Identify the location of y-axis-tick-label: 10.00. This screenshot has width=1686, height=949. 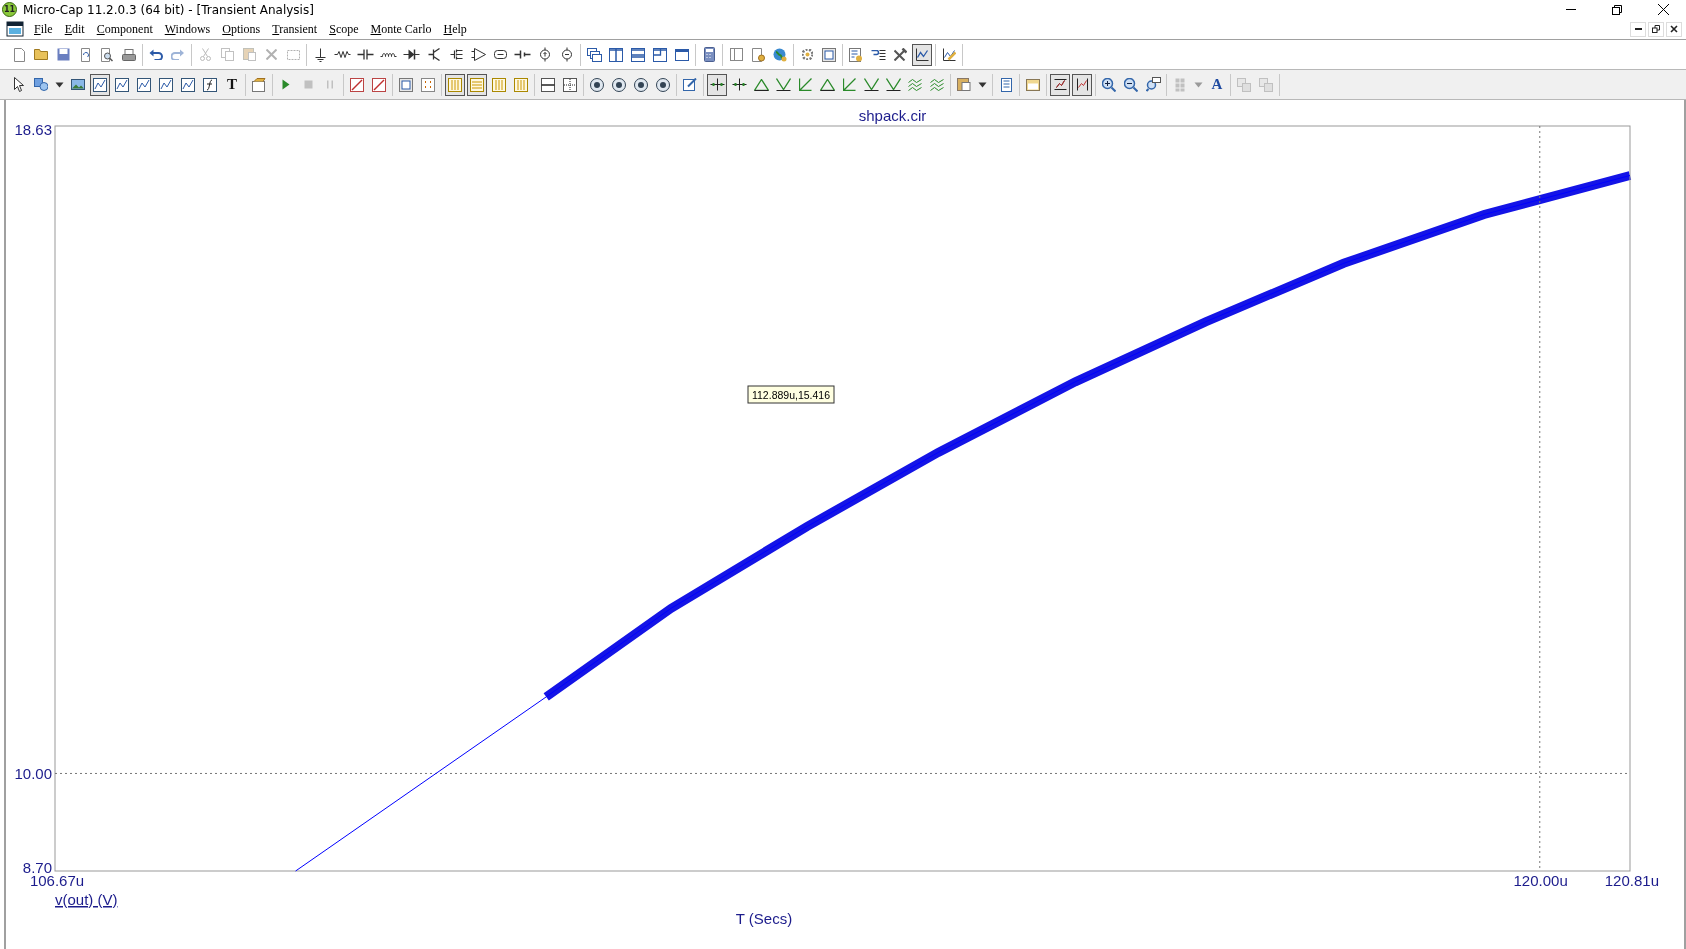
(33, 774).